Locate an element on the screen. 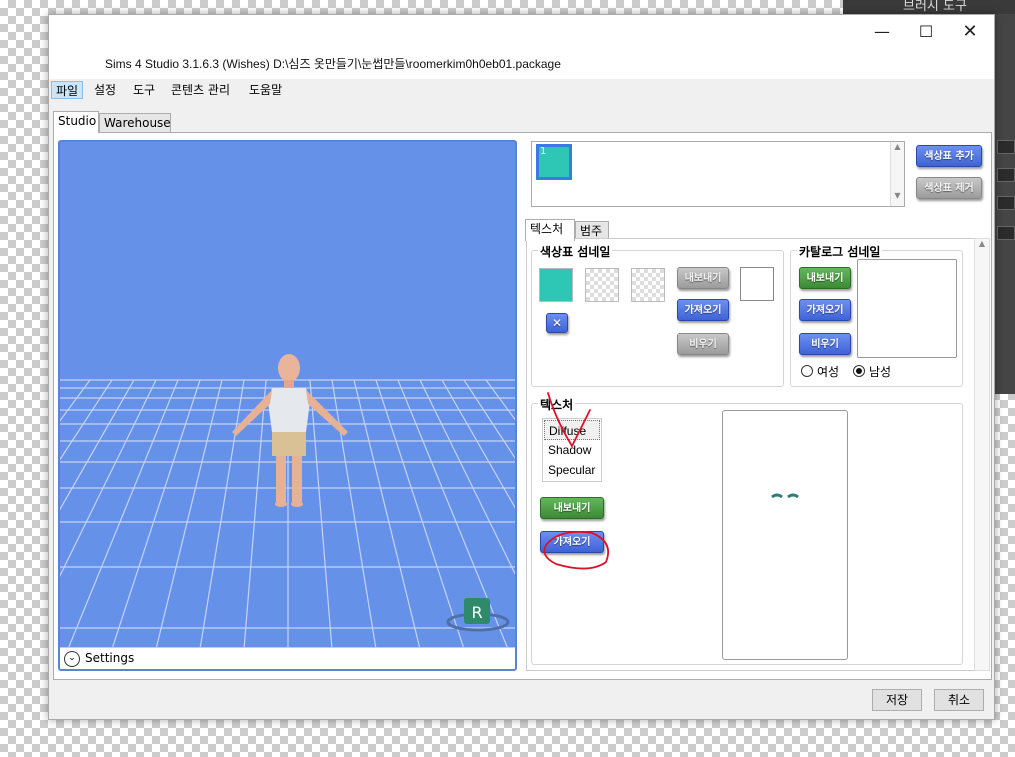 The height and width of the screenshot is (757, 1015). eyebrow-texture-preview is located at coordinates (785, 496).